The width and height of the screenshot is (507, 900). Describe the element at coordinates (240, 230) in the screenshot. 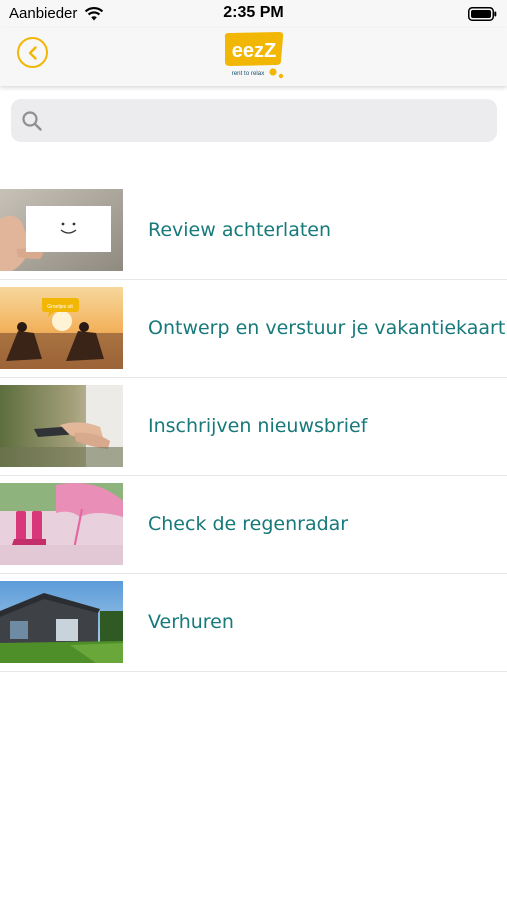

I see `menu-item-label: Review achterlaten` at that location.